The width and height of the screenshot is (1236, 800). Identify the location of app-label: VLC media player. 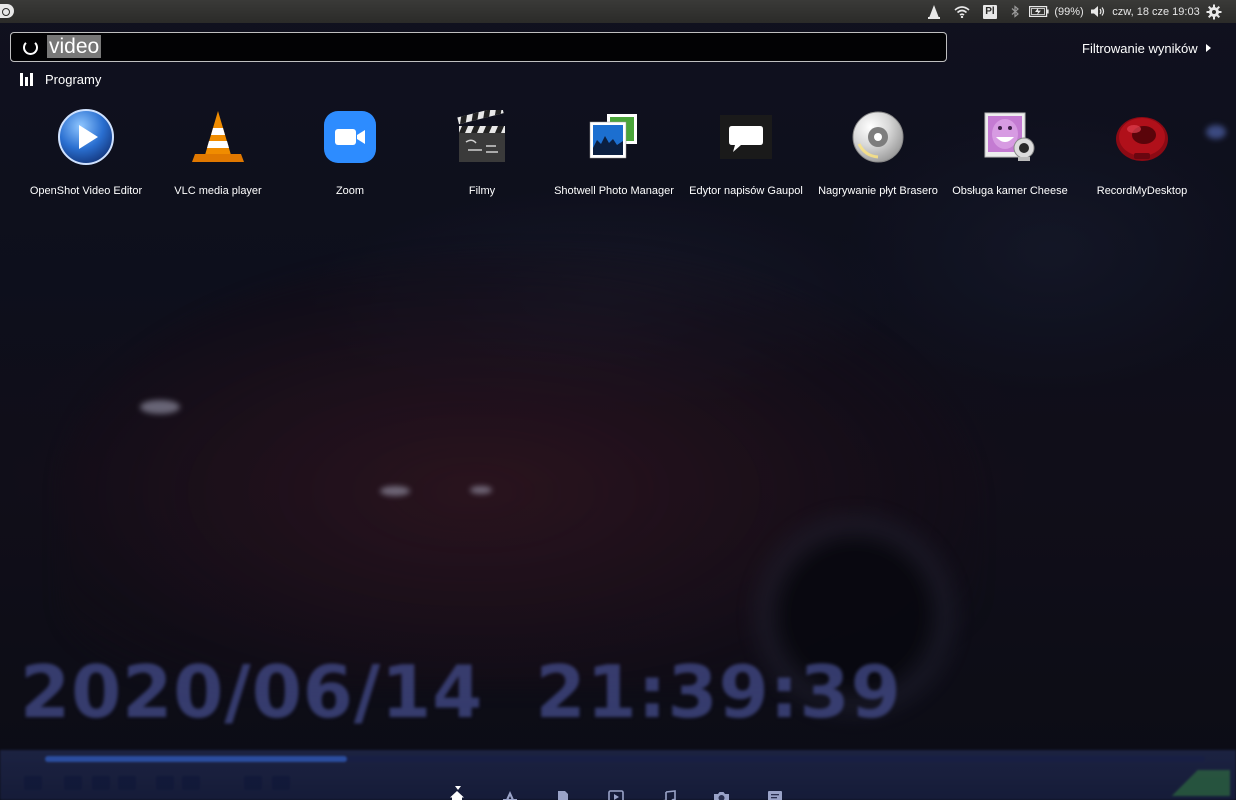
(218, 191).